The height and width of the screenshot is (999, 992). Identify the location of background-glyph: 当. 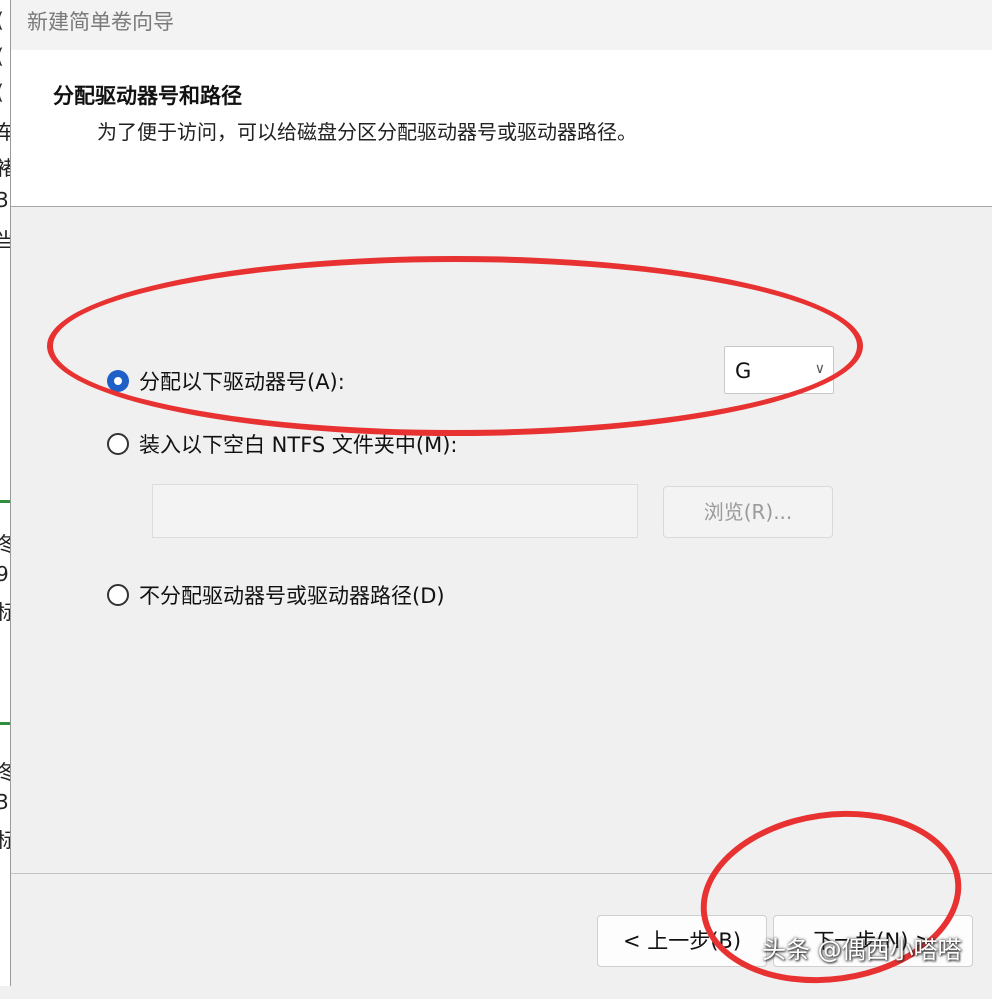
(5, 238).